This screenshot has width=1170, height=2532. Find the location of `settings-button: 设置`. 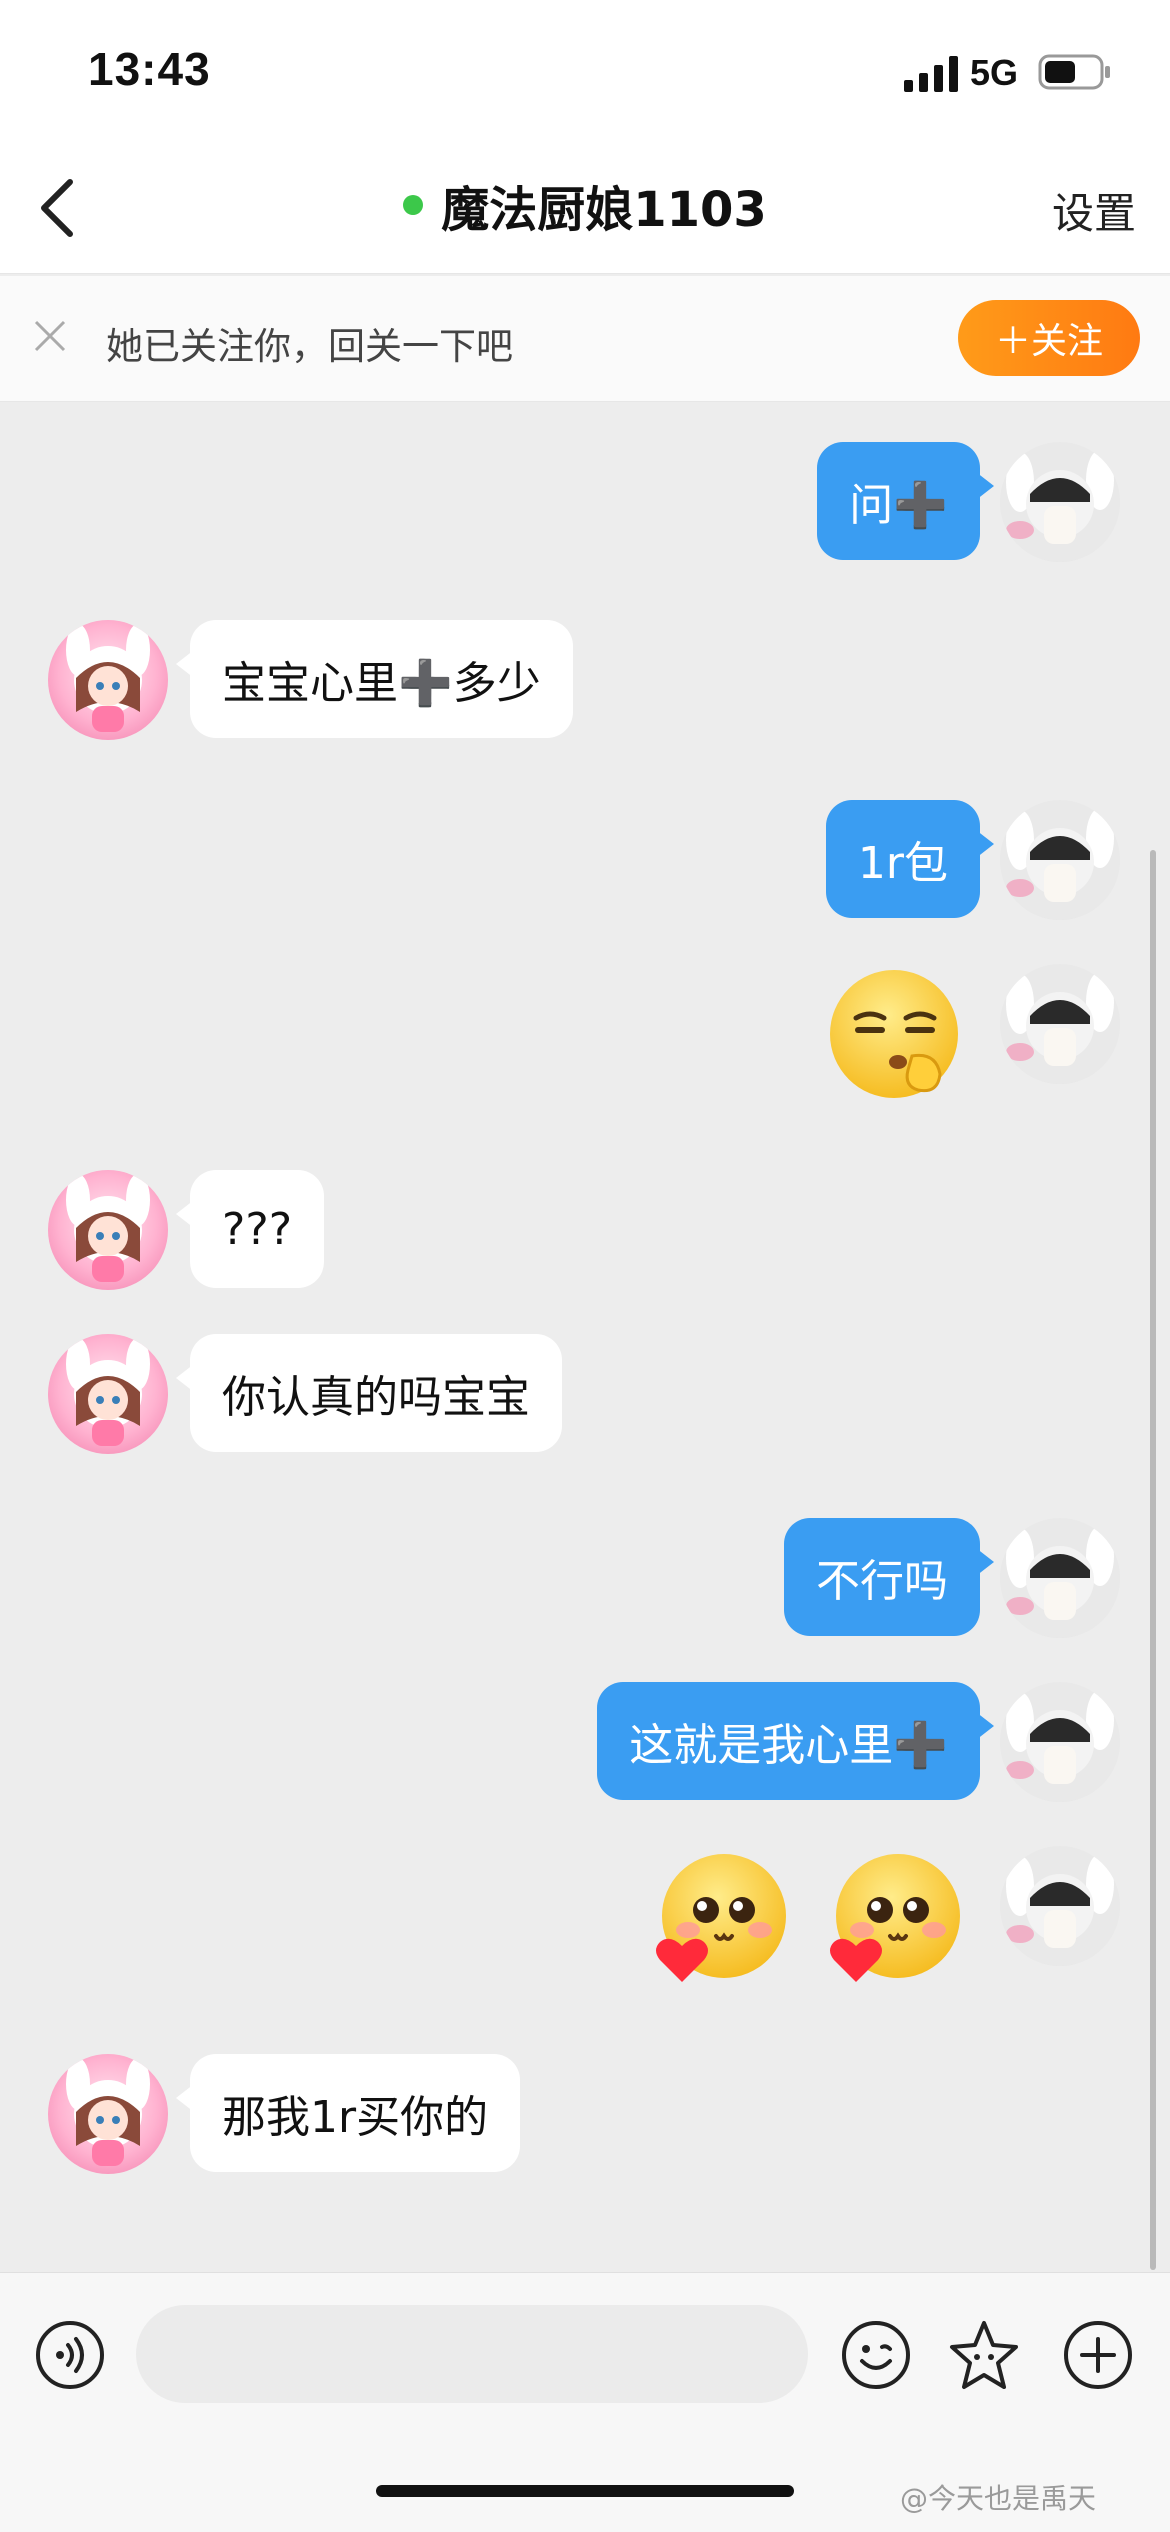

settings-button: 设置 is located at coordinates (1094, 210).